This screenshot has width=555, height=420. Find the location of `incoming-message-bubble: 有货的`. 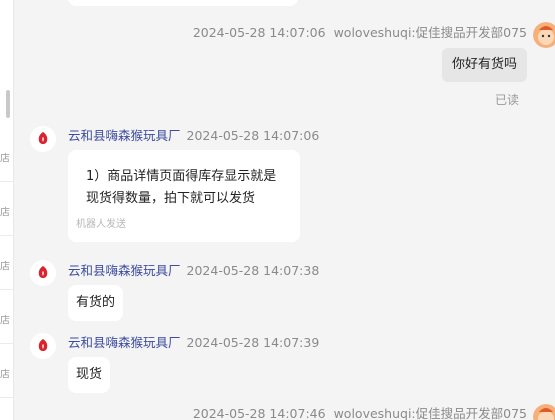

incoming-message-bubble: 有货的 is located at coordinates (96, 303).